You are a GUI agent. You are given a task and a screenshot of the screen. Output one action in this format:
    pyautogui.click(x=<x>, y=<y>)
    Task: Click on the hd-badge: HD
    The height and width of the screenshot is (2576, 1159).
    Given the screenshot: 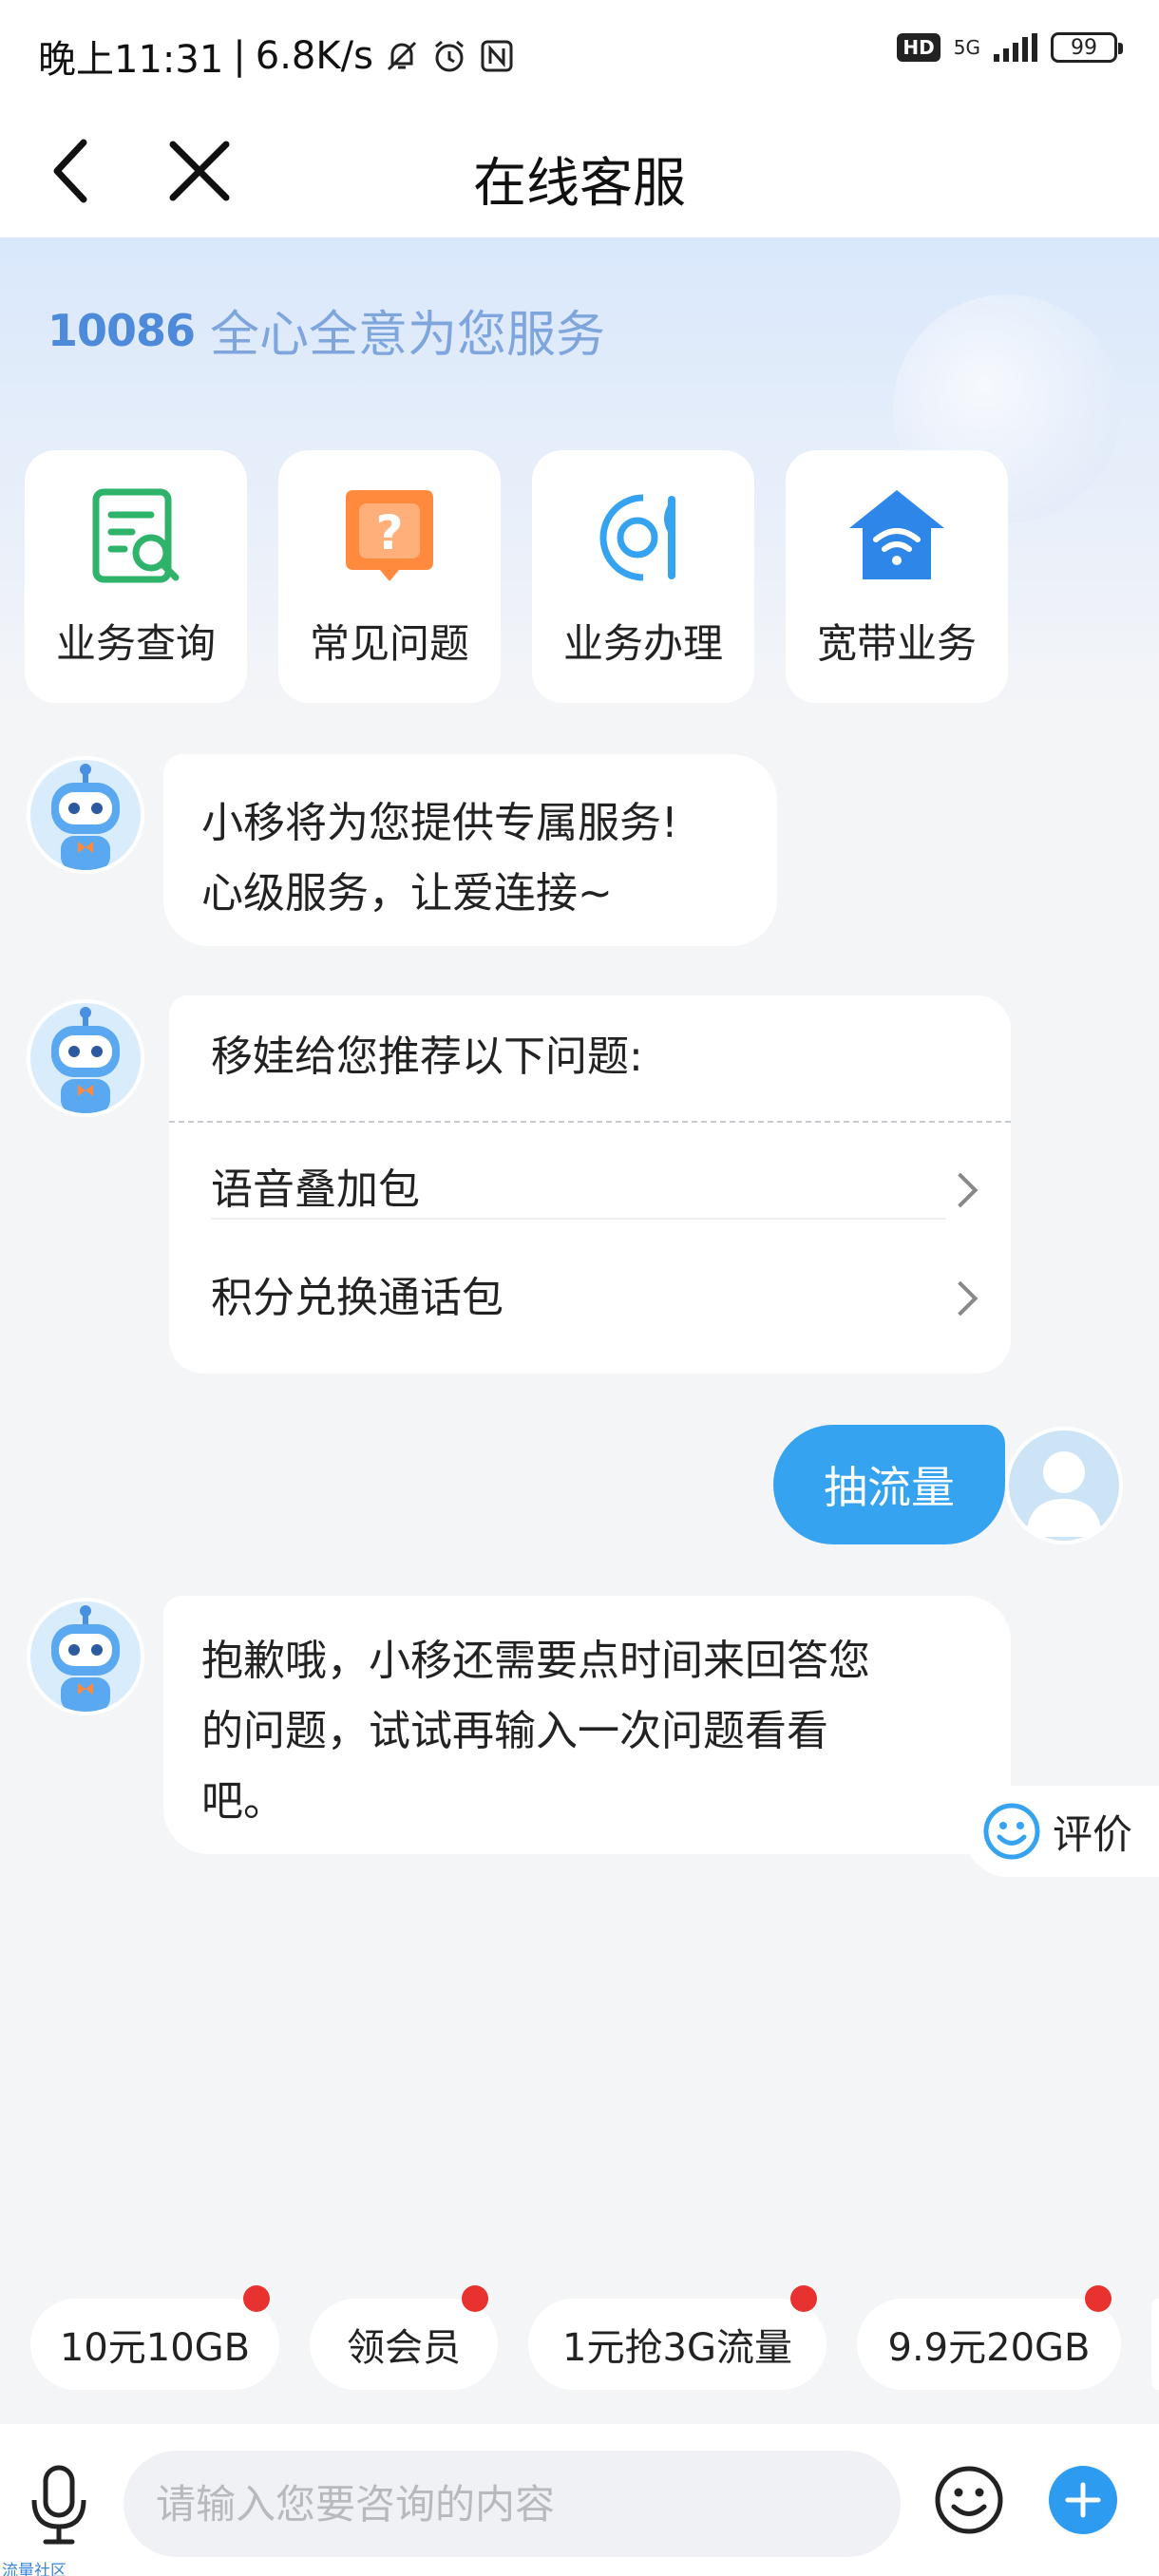 What is the action you would take?
    pyautogui.click(x=918, y=47)
    